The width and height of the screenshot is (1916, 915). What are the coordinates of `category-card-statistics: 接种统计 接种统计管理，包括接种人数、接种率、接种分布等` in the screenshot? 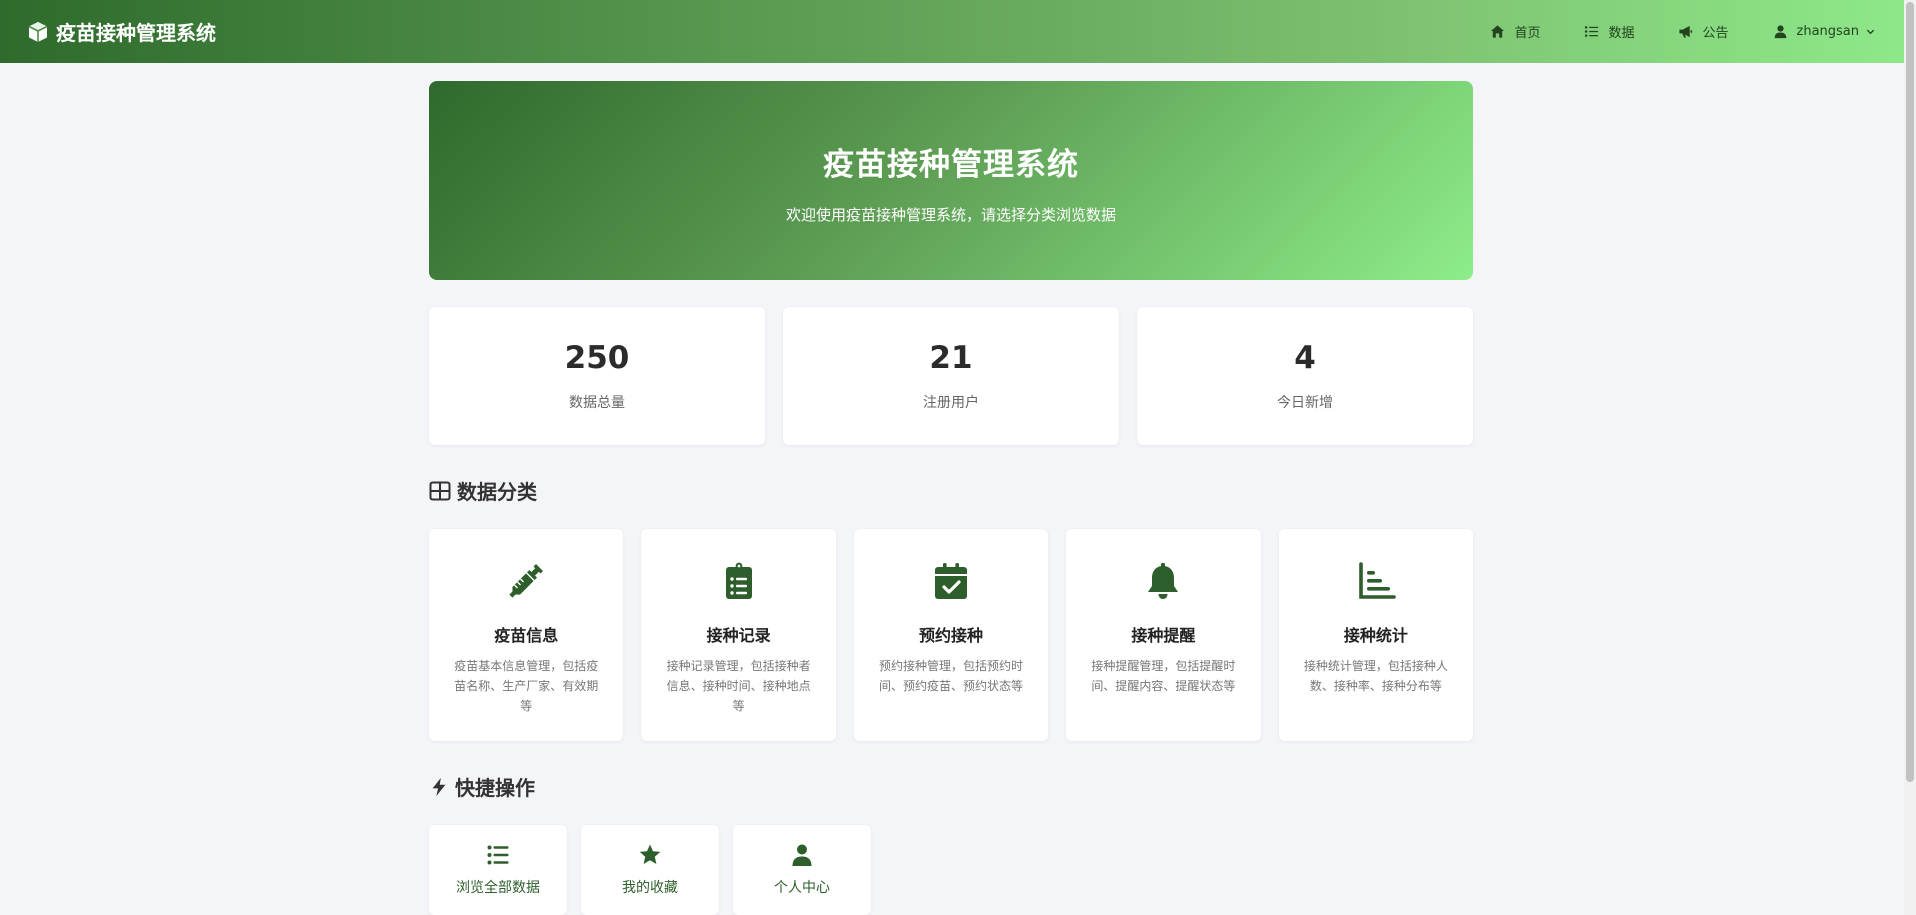 It's located at (1376, 635).